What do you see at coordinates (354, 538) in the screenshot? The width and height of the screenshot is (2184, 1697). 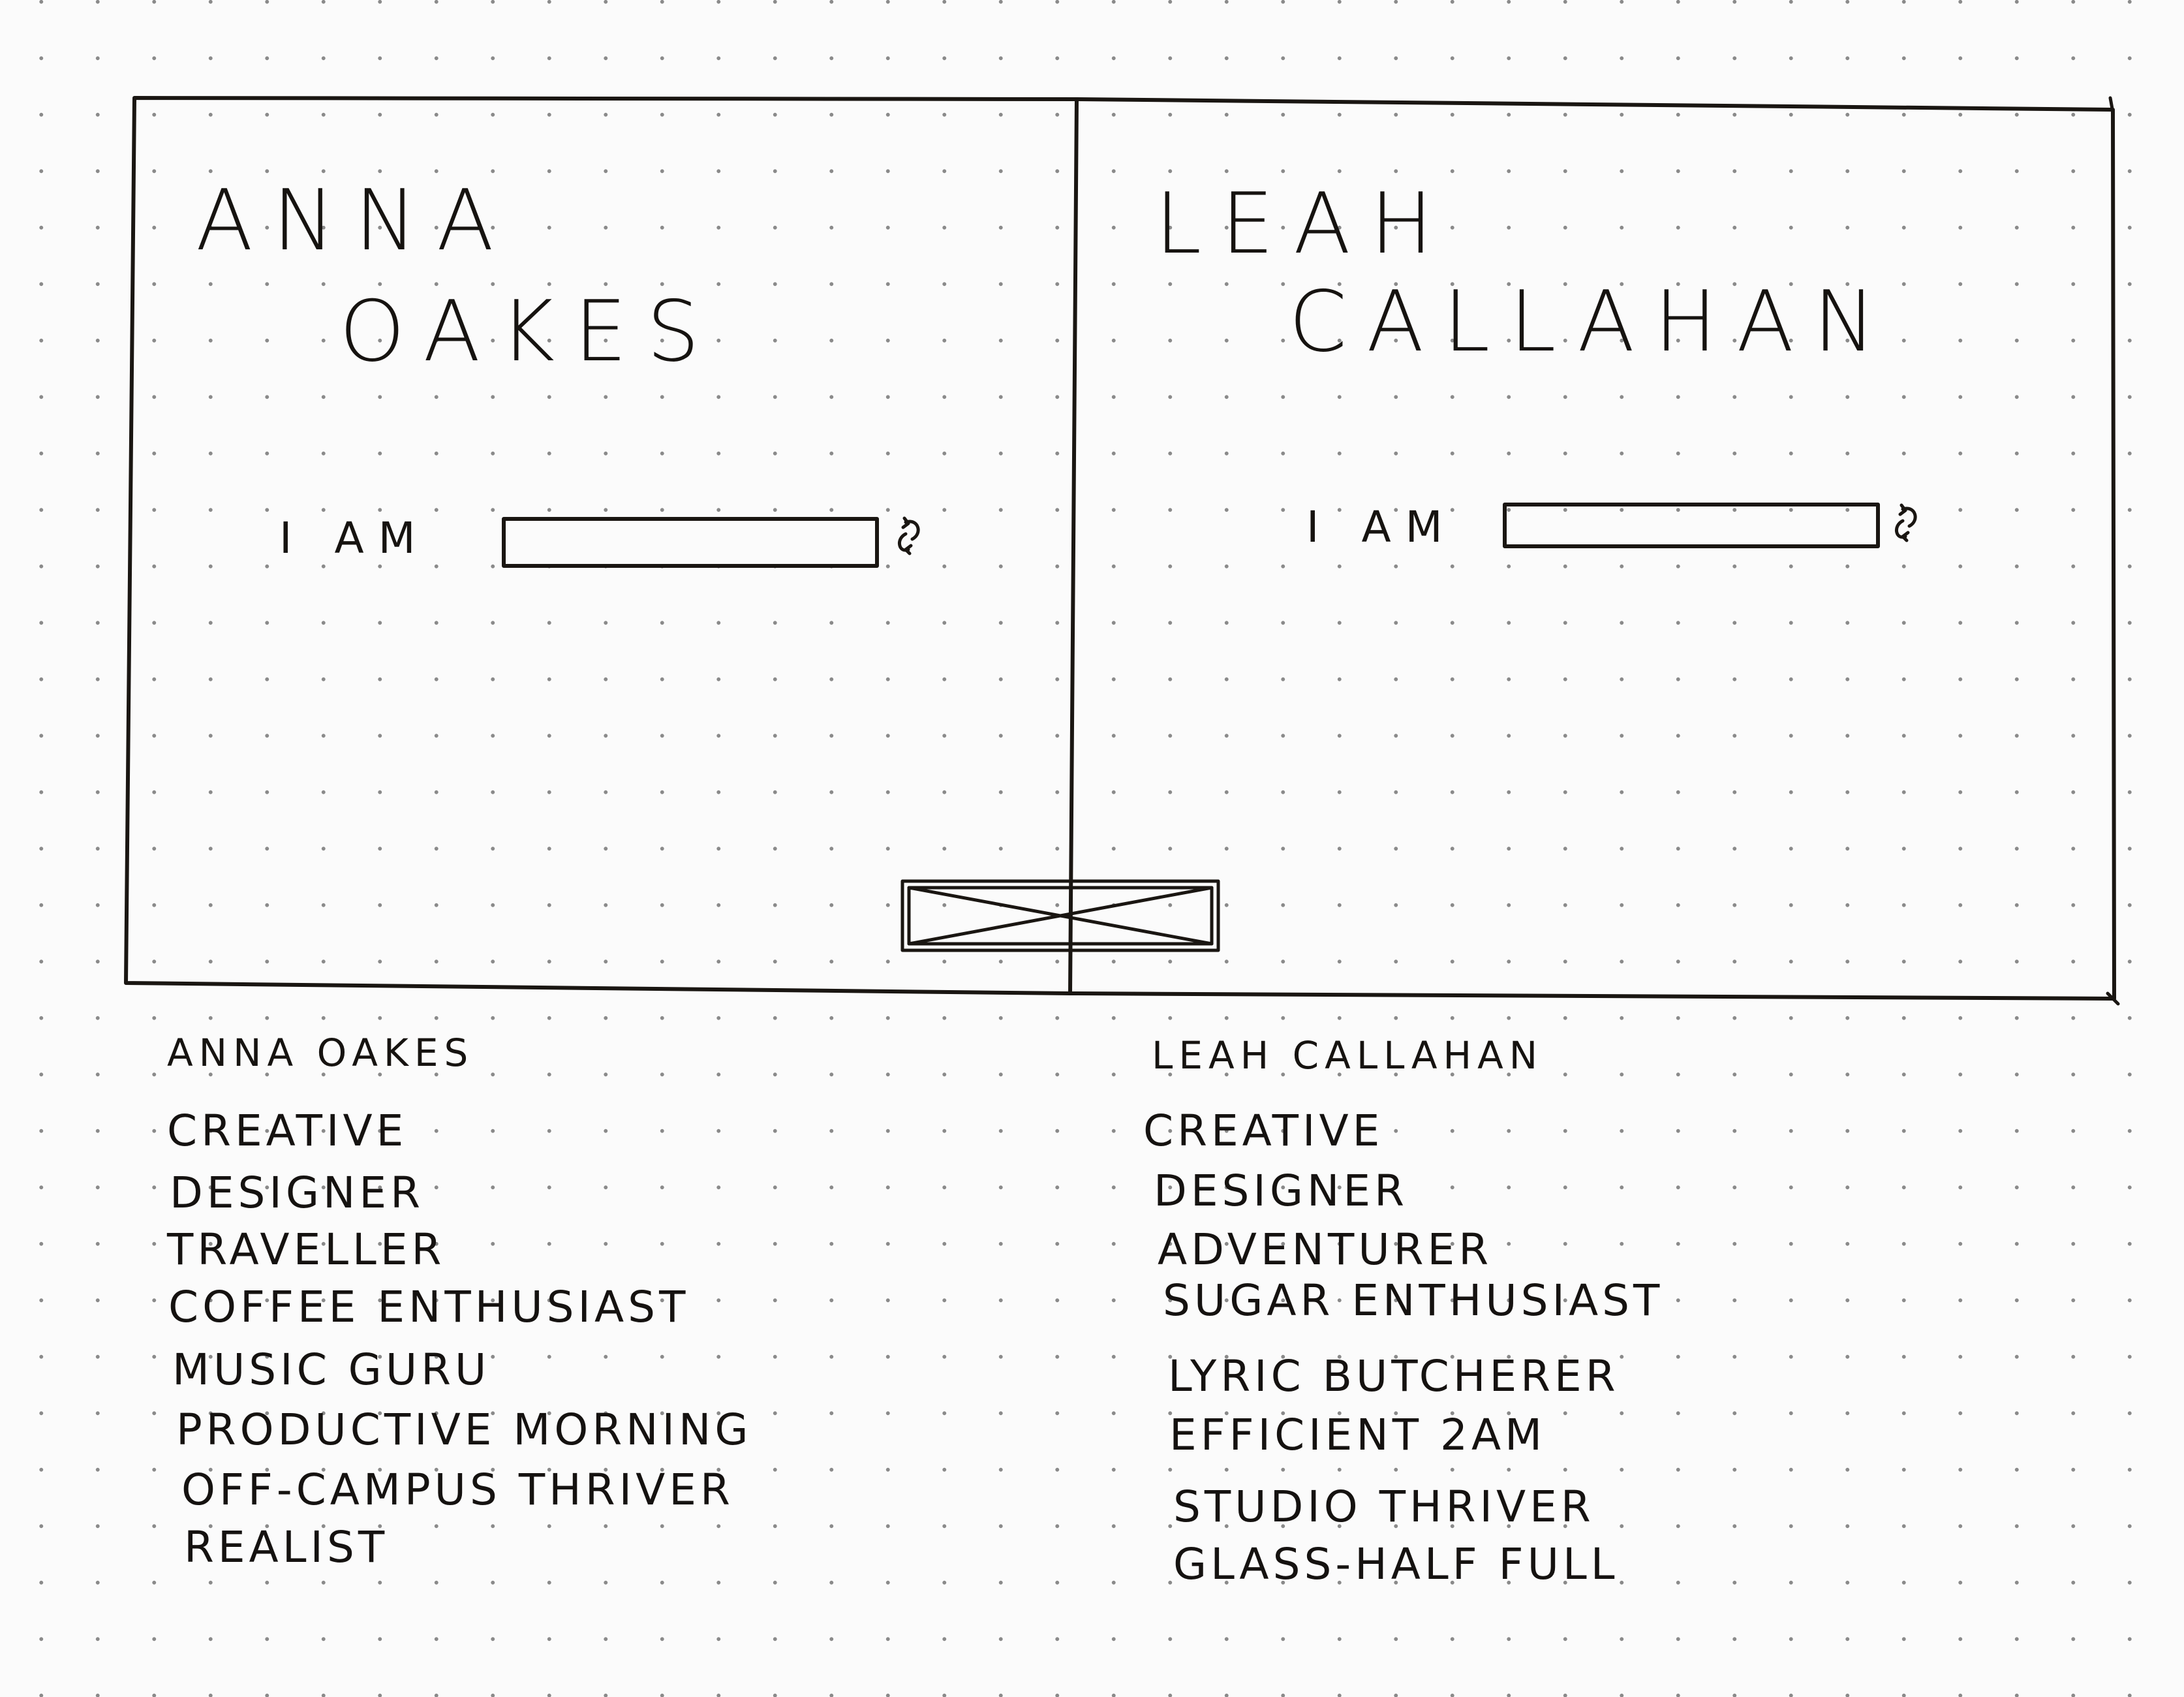 I see `left-i-am-label: I AM` at bounding box center [354, 538].